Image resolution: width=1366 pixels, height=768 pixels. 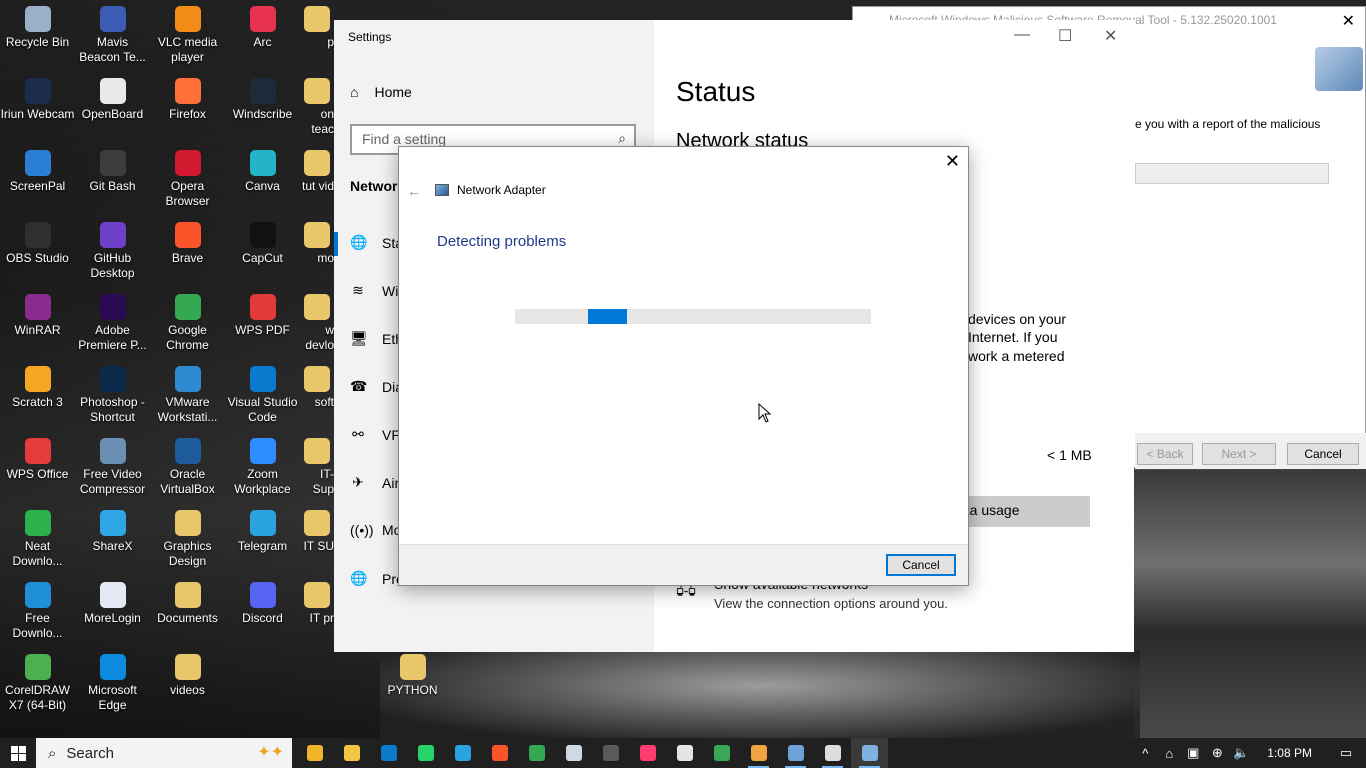 I want to click on iriun-app, so click(x=684, y=753).